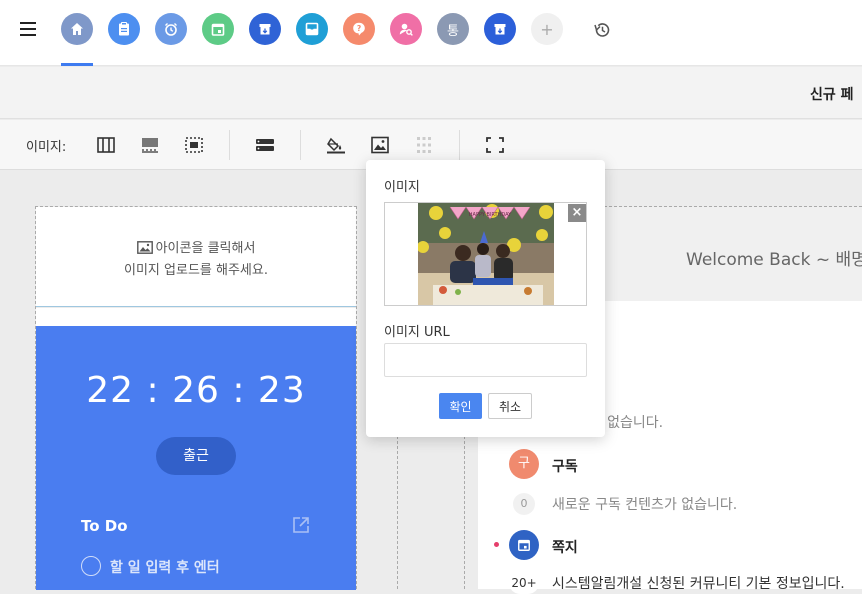 The image size is (862, 594). I want to click on clipboard-icon, so click(124, 29).